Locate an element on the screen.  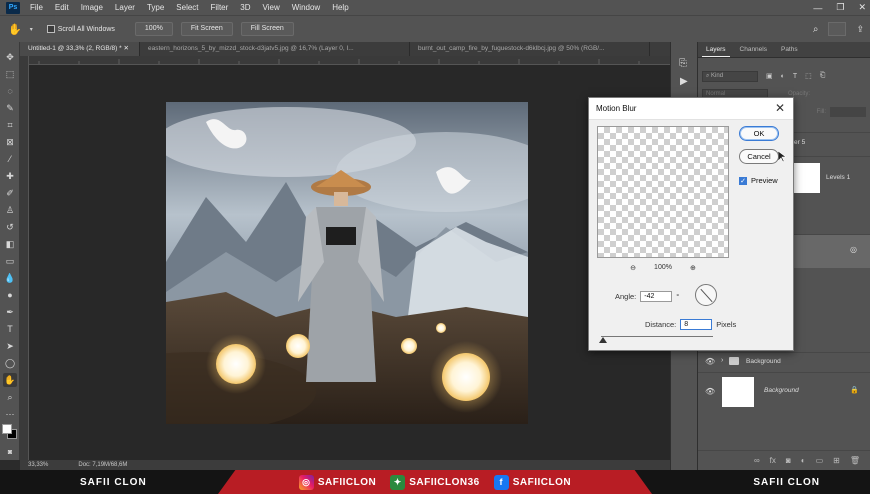
distance-input: 8 is located at coordinates (696, 324).